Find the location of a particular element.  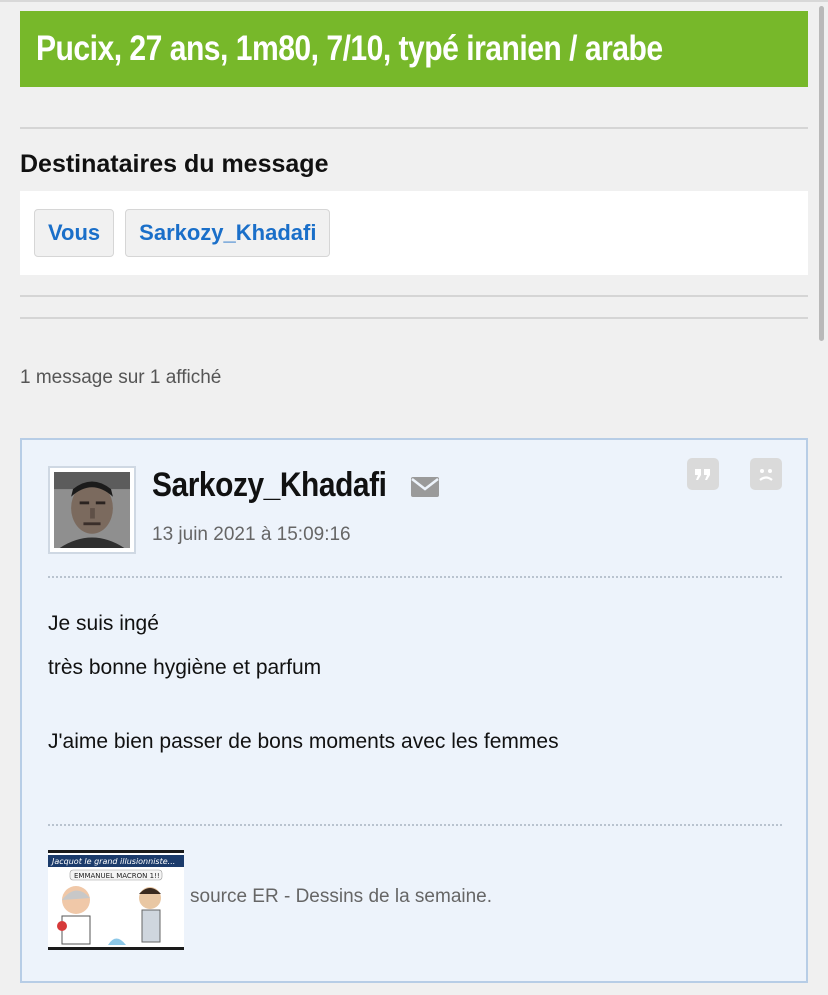

recipients-heading: Destinataires du message is located at coordinates (174, 164).